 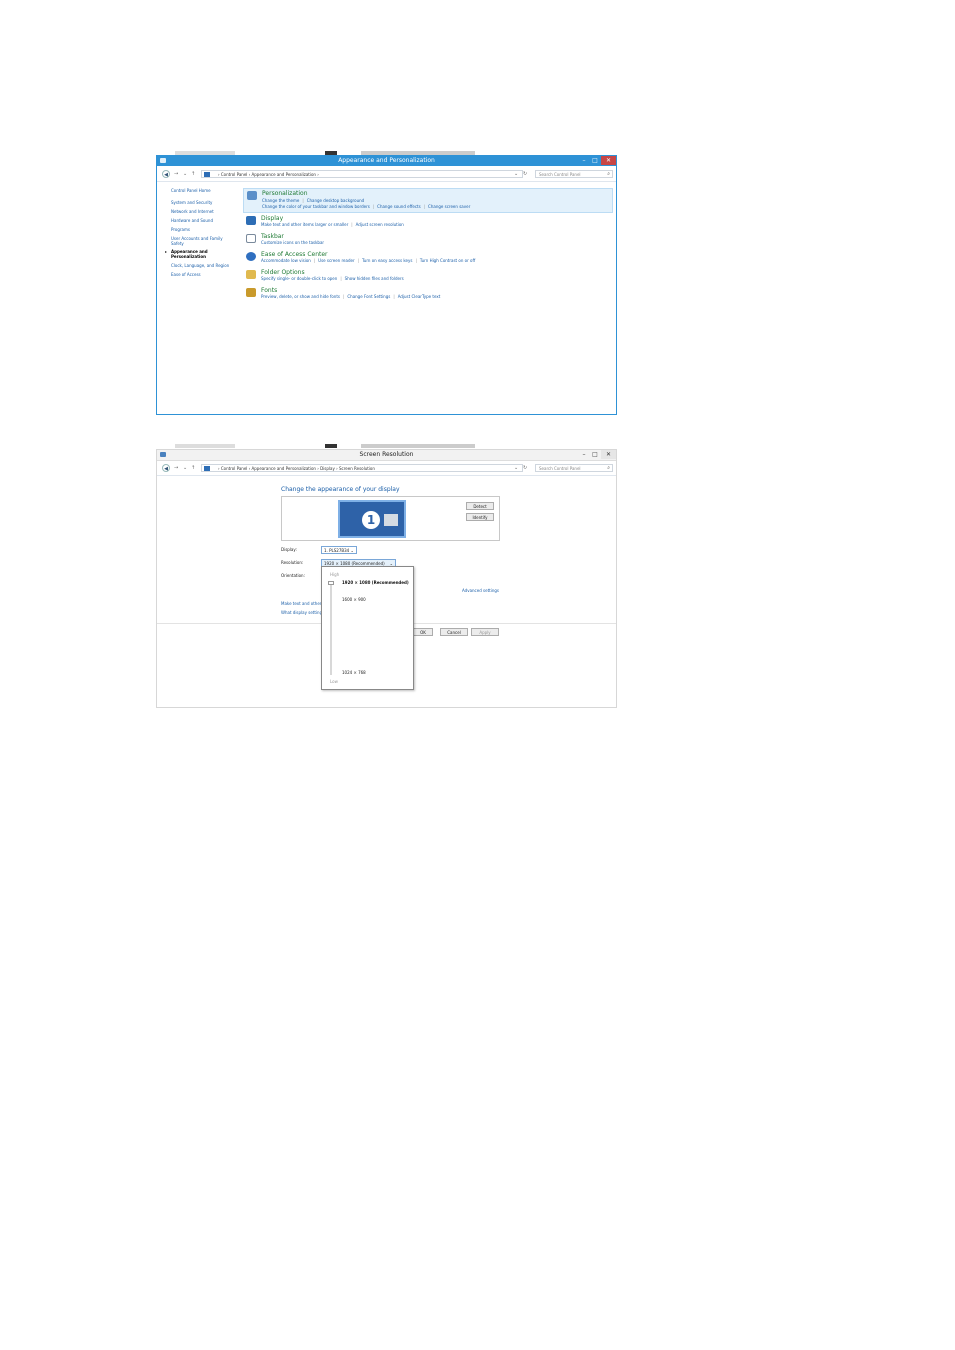 I want to click on sidebar-item-network: Network and Internet, so click(x=192, y=211).